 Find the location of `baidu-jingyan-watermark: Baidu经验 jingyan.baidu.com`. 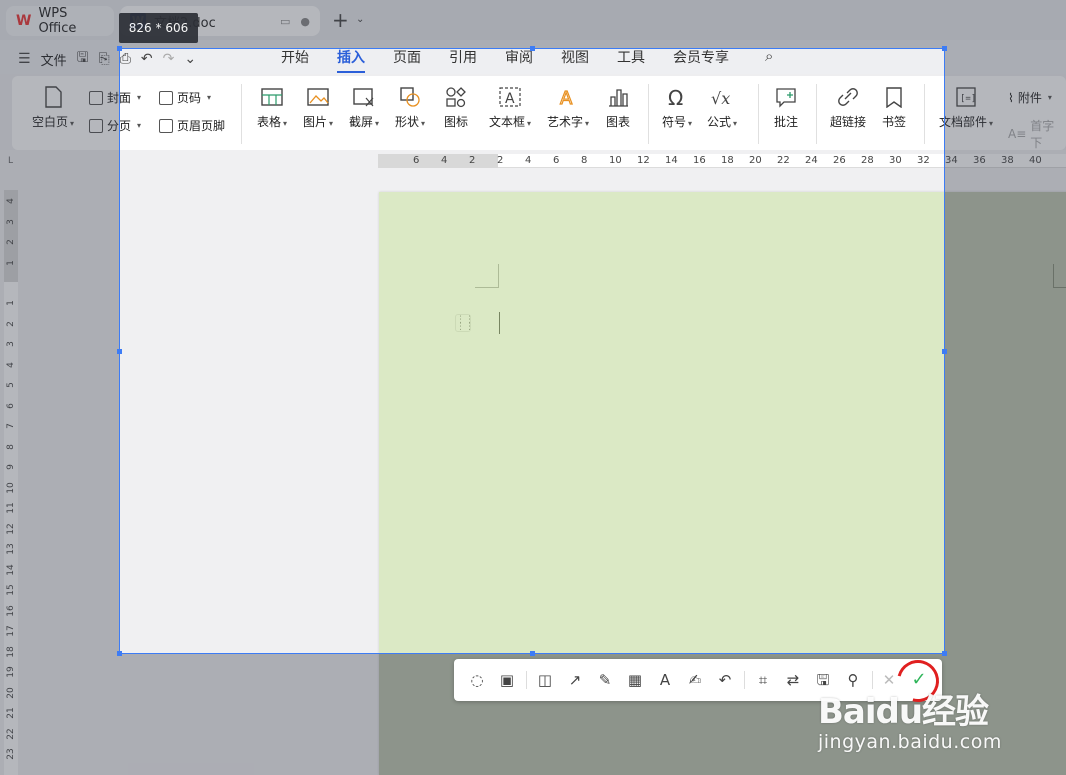

baidu-jingyan-watermark: Baidu经验 jingyan.baidu.com is located at coordinates (938, 719).